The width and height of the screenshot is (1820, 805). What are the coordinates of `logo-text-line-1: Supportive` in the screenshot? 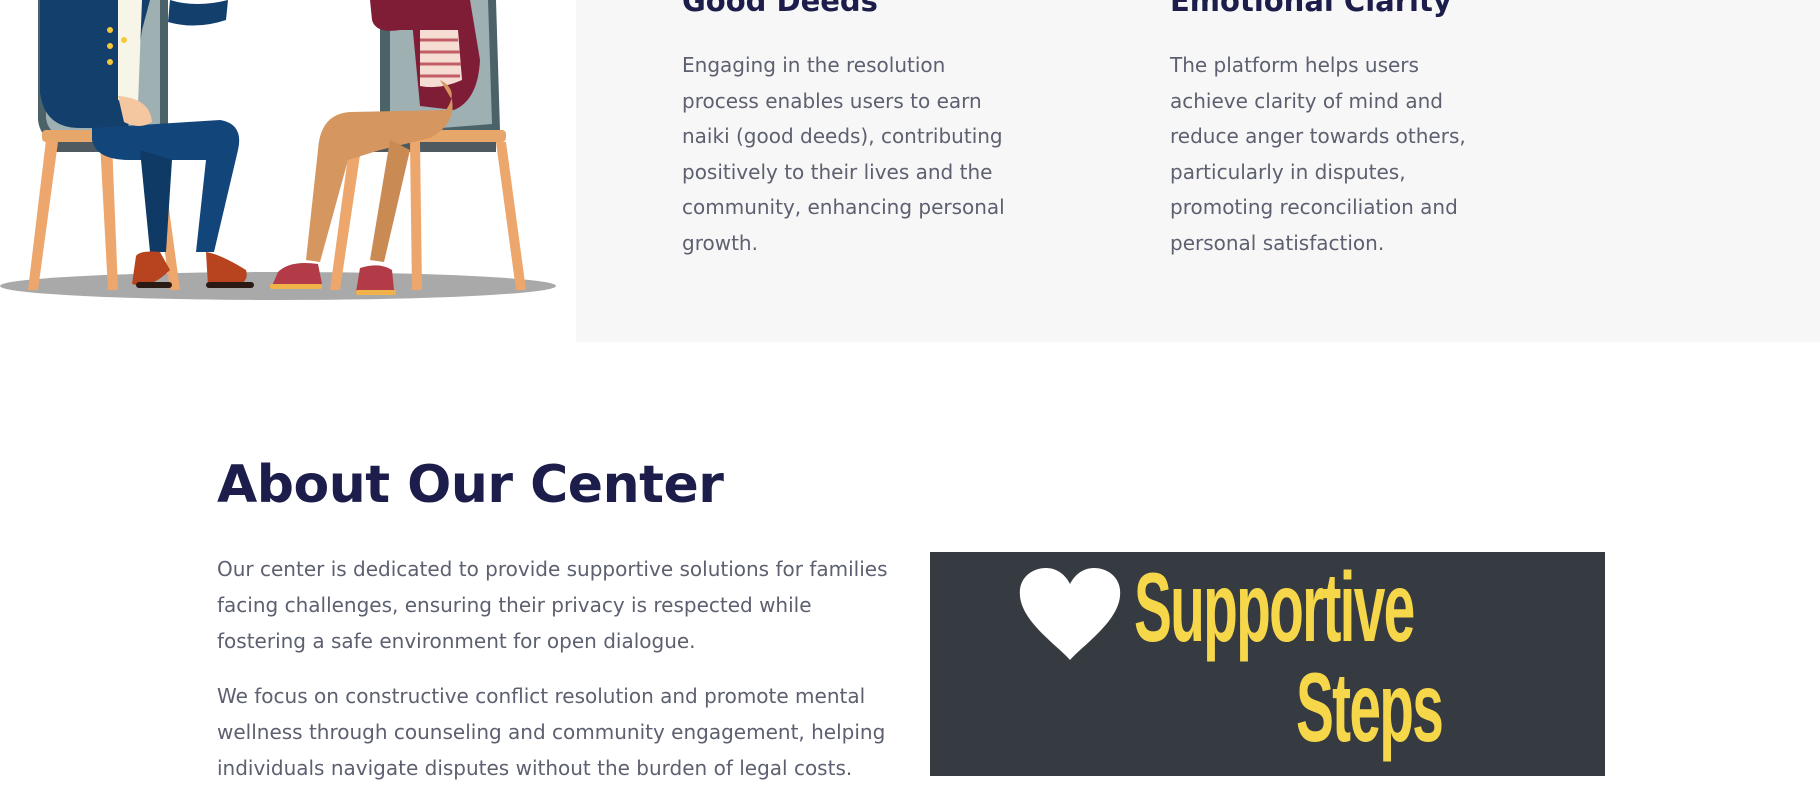 It's located at (1274, 607).